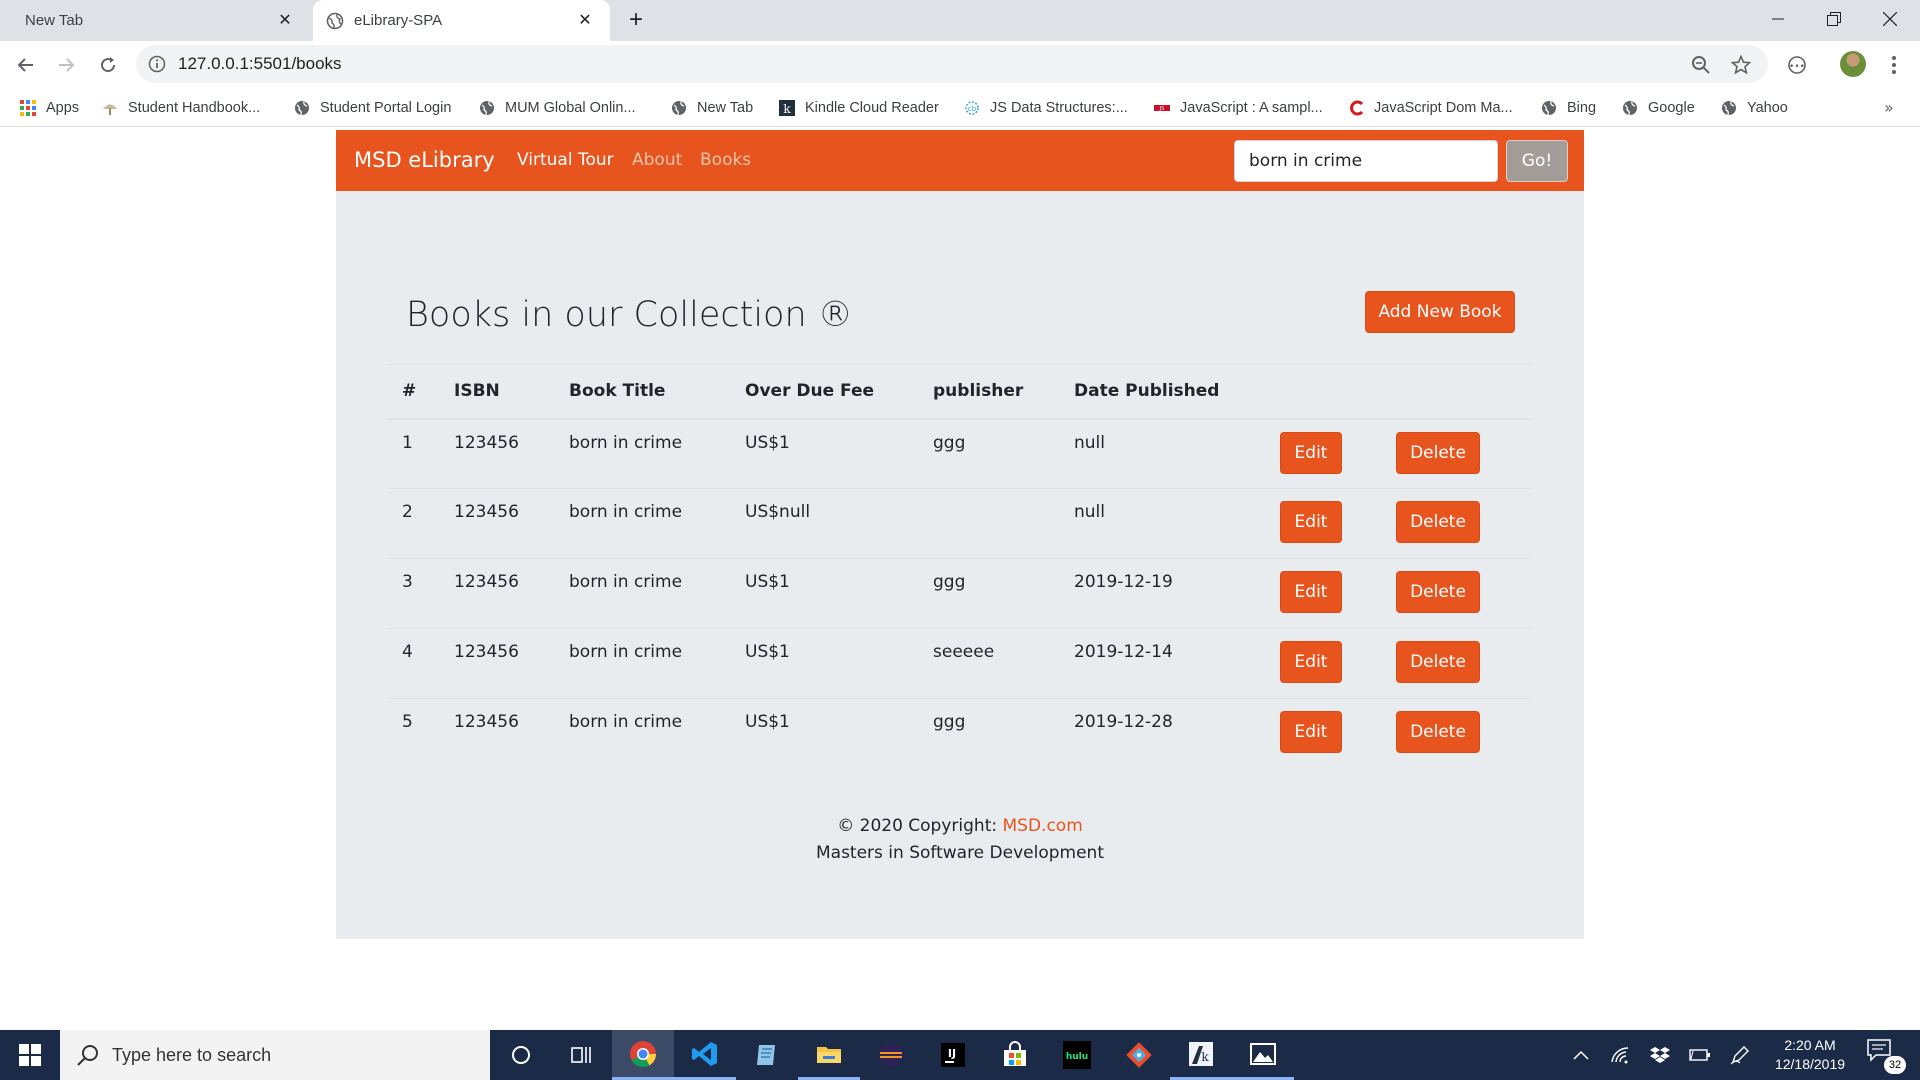 The width and height of the screenshot is (1920, 1080). What do you see at coordinates (629, 315) in the screenshot?
I see `page-title: Books in our Collection ®` at bounding box center [629, 315].